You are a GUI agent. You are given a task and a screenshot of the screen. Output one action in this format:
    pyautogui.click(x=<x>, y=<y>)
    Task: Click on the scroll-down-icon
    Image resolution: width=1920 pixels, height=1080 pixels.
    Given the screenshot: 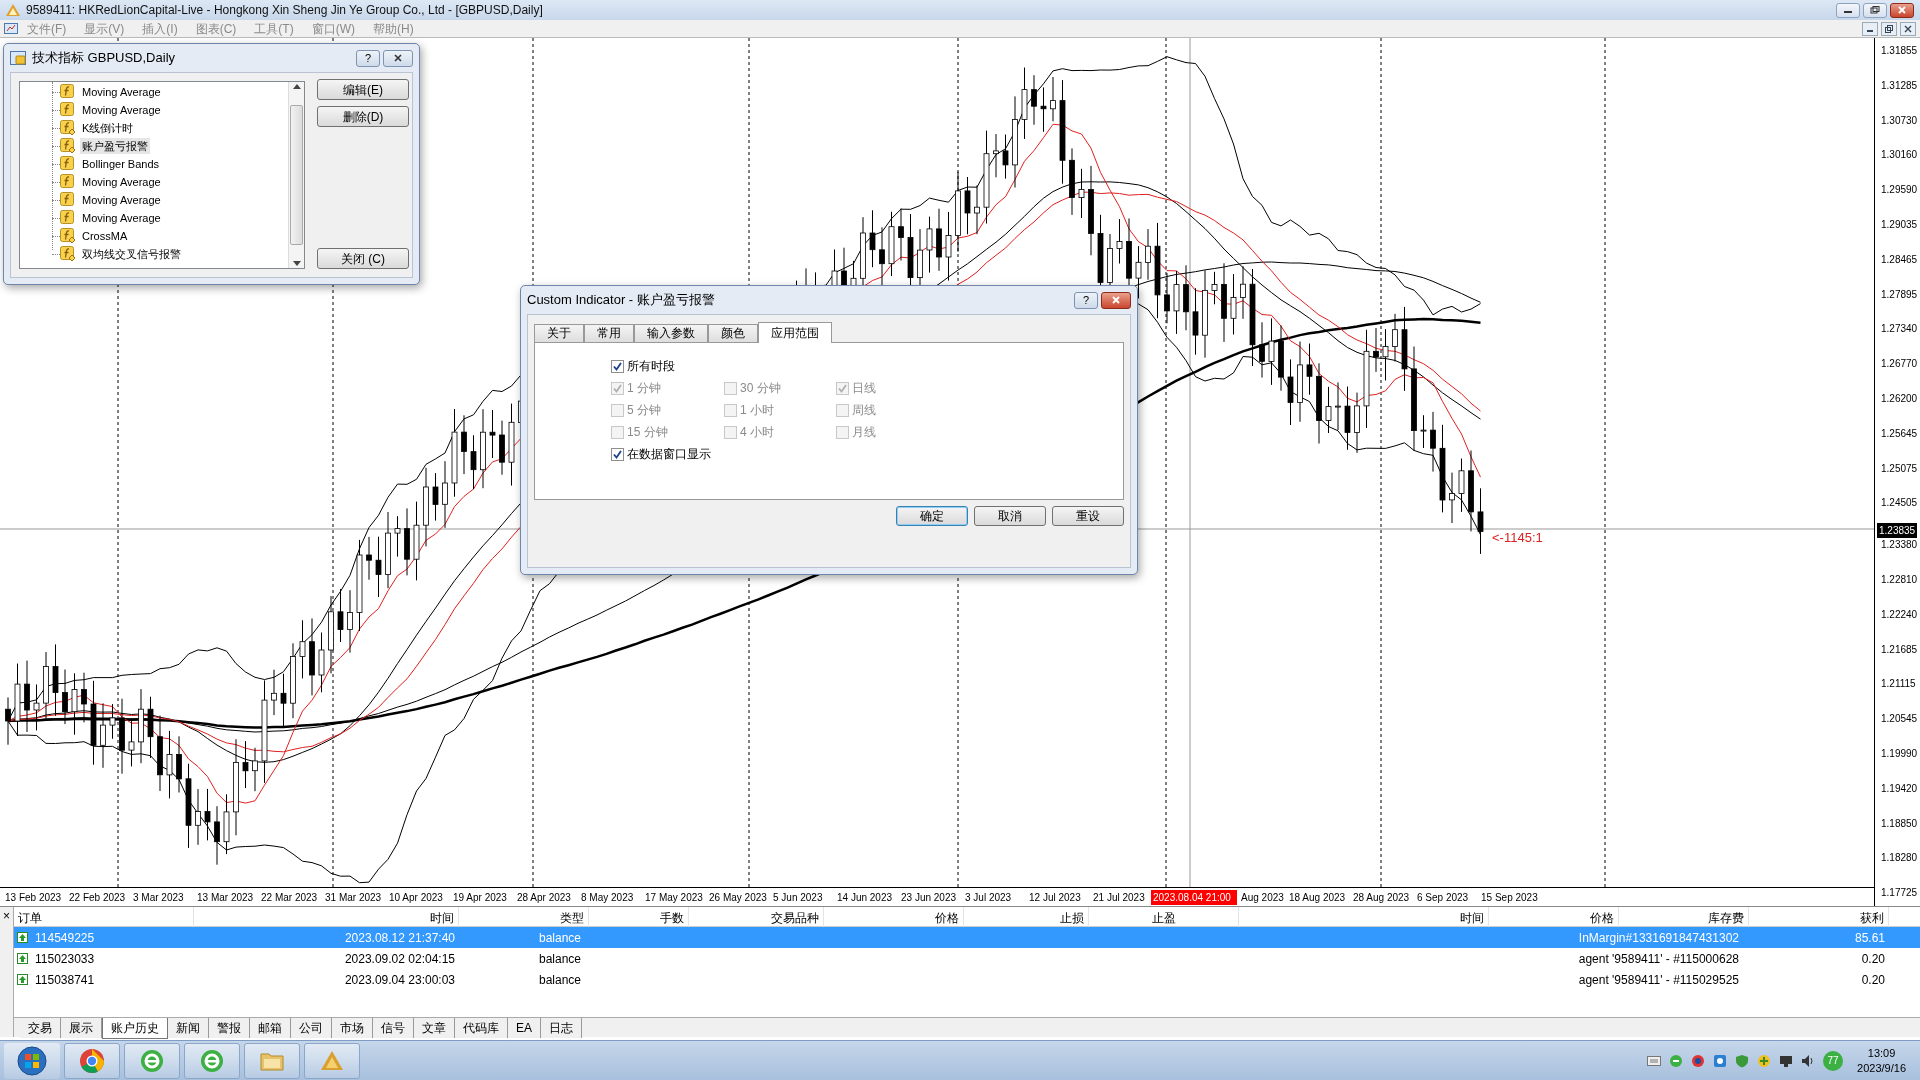 What is the action you would take?
    pyautogui.click(x=296, y=263)
    